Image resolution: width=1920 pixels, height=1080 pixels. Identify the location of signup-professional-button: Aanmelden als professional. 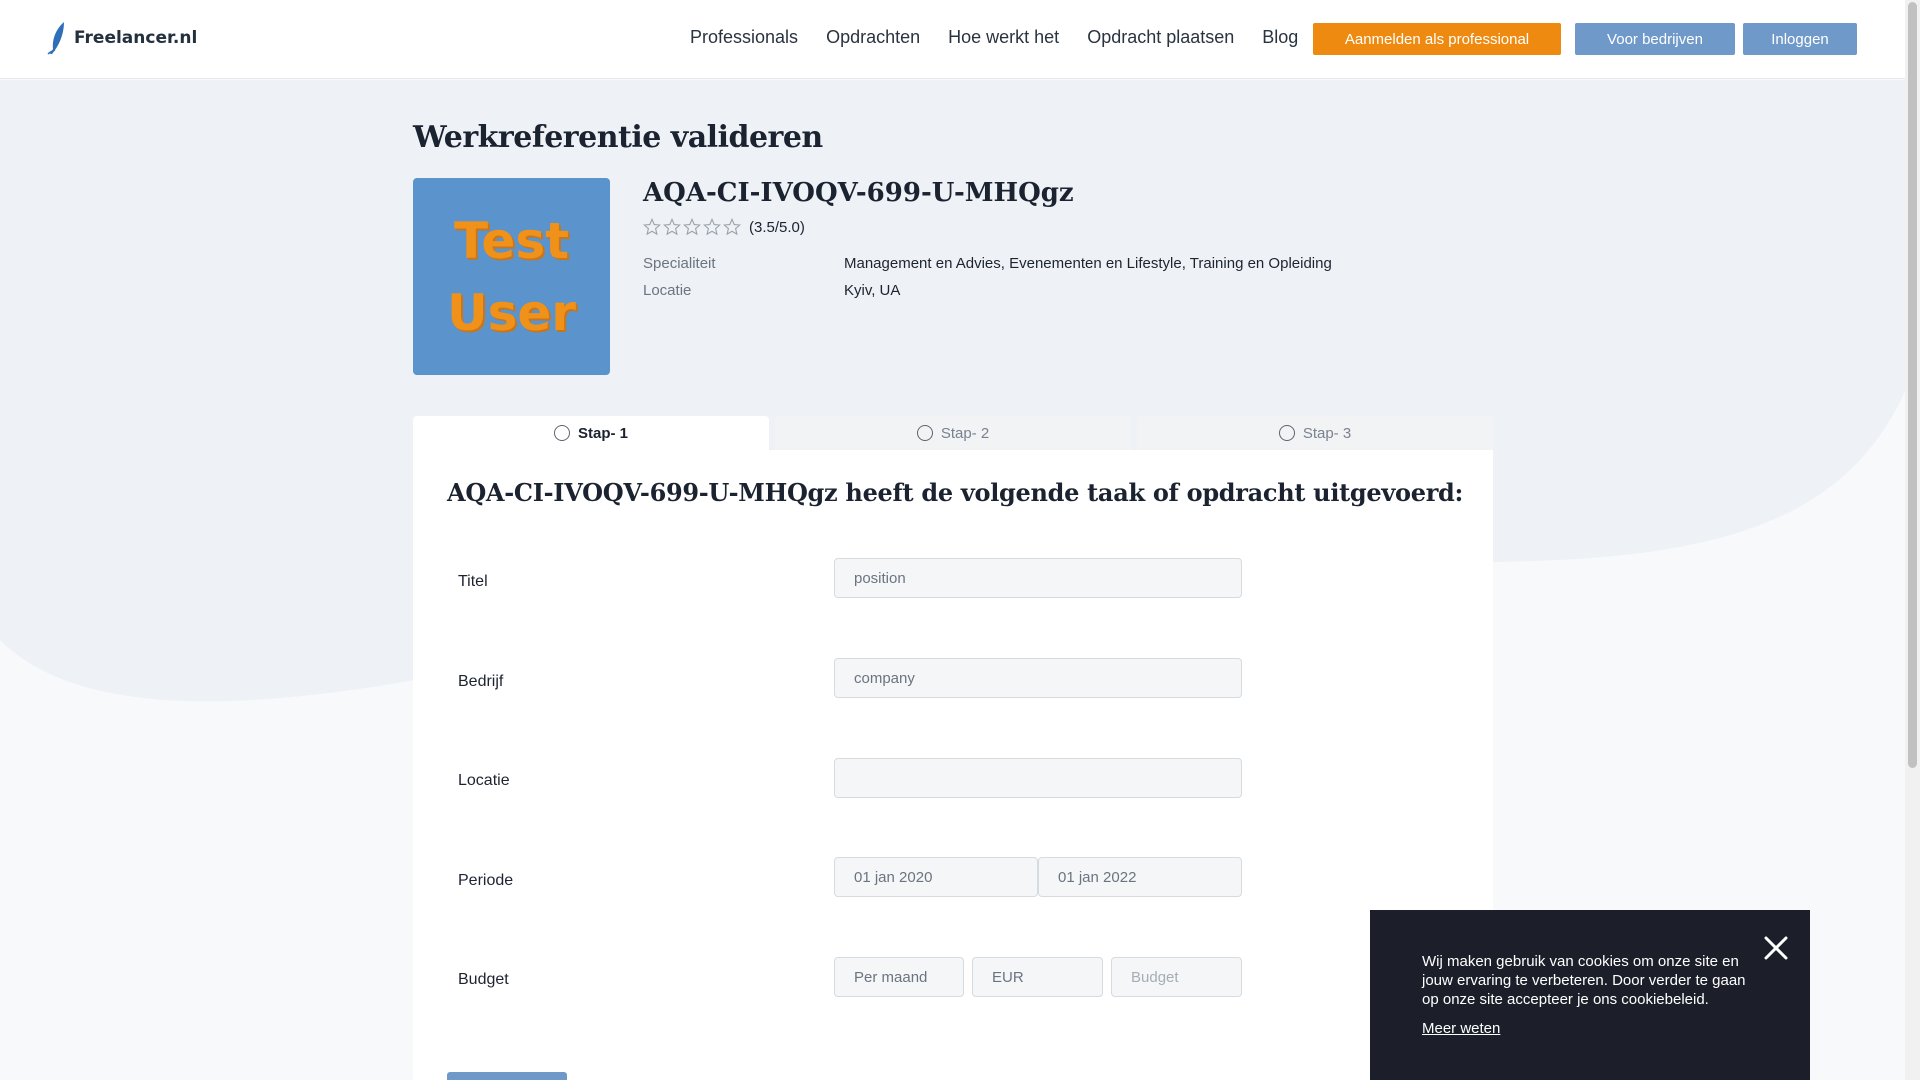
(1437, 39).